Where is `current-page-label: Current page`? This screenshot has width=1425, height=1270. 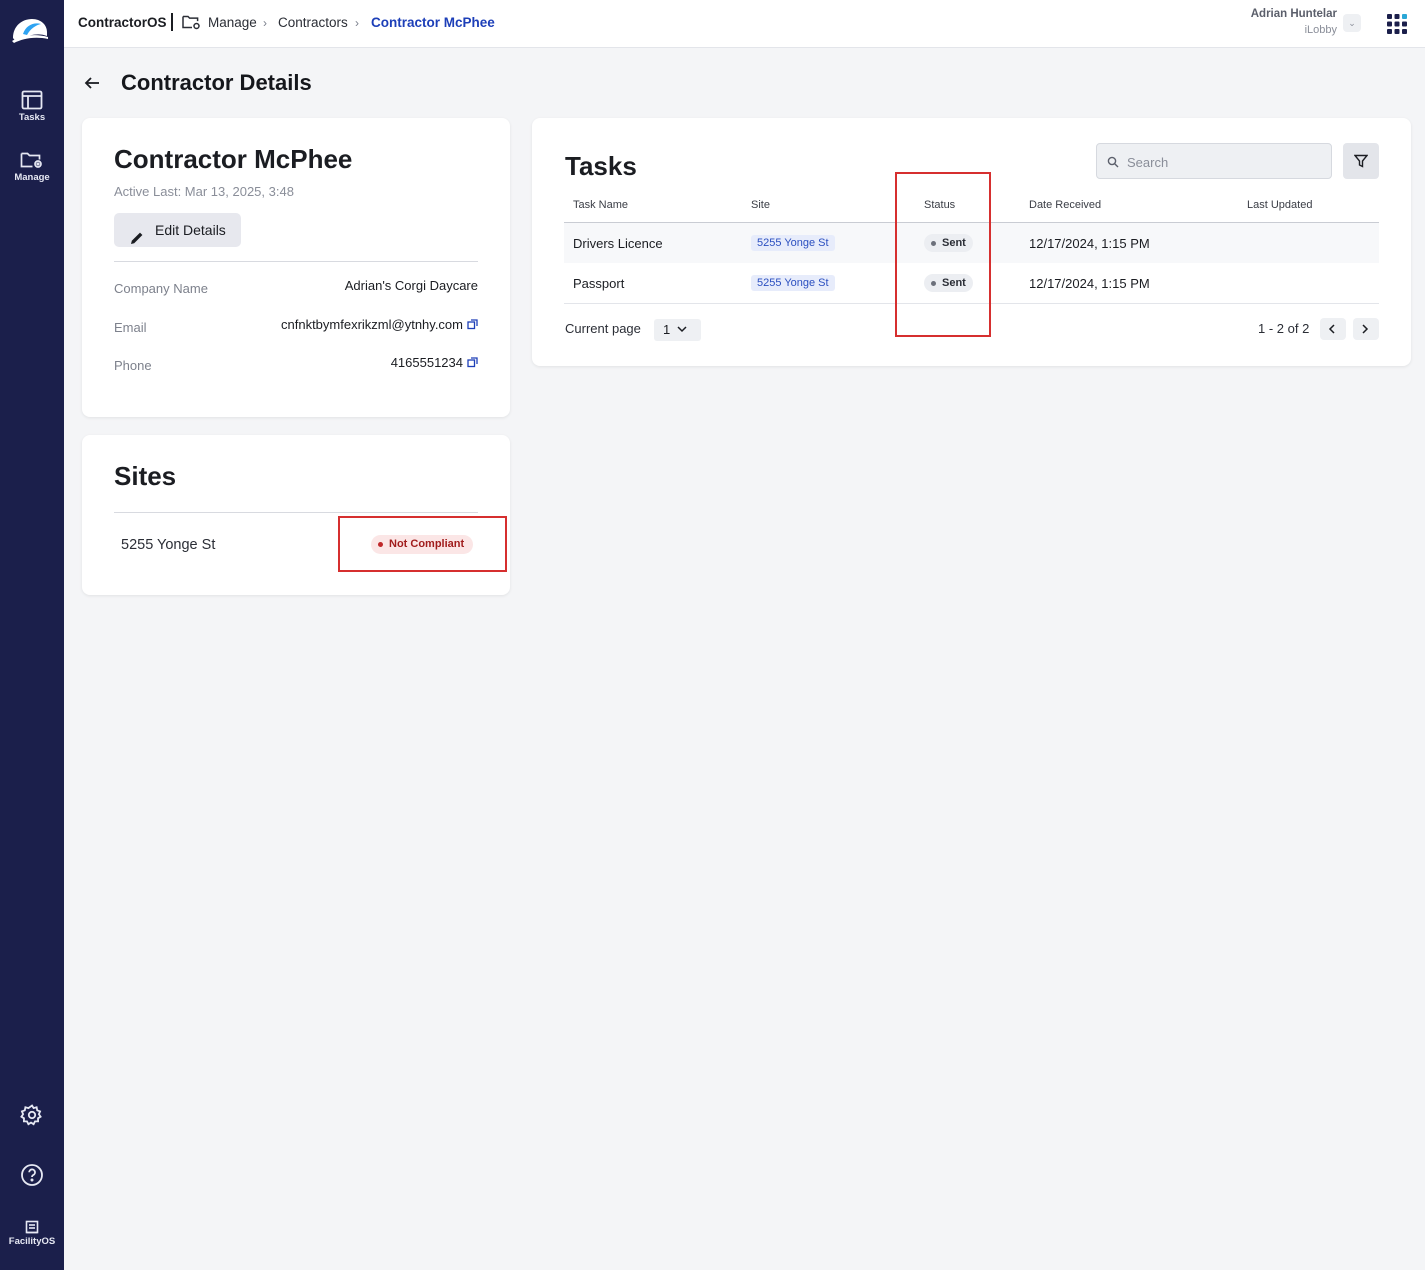 current-page-label: Current page is located at coordinates (603, 328).